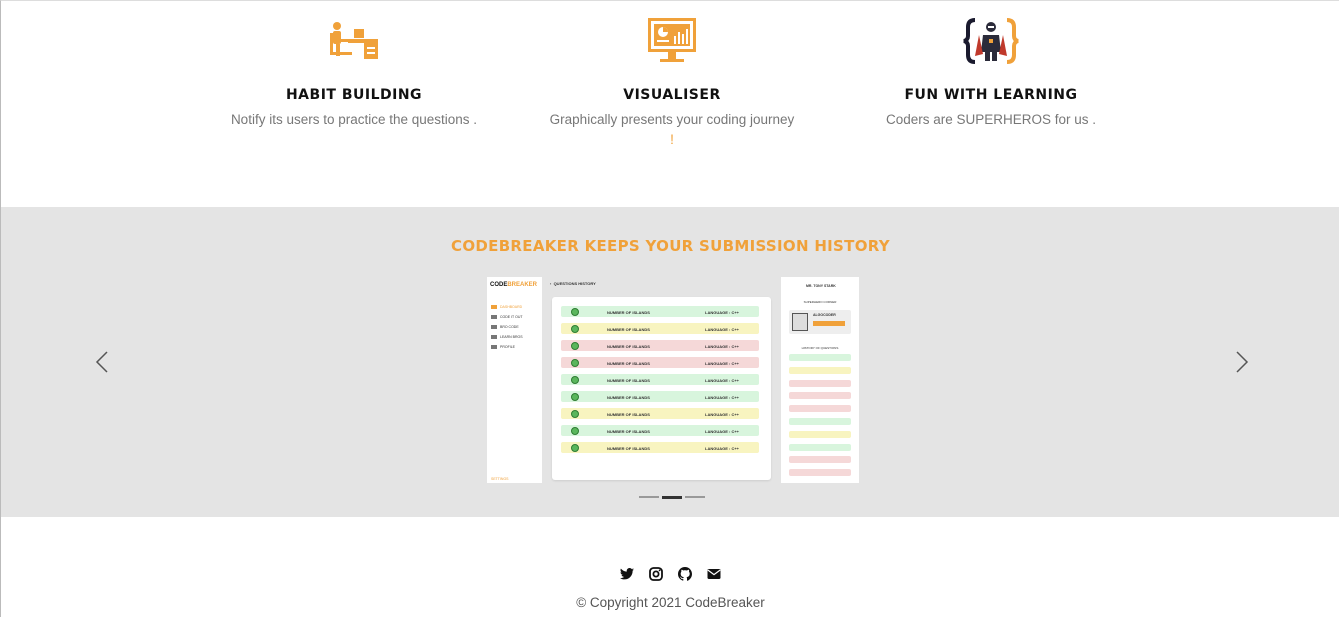  What do you see at coordinates (514, 285) in the screenshot?
I see `slide-brand: CODEBREAKER` at bounding box center [514, 285].